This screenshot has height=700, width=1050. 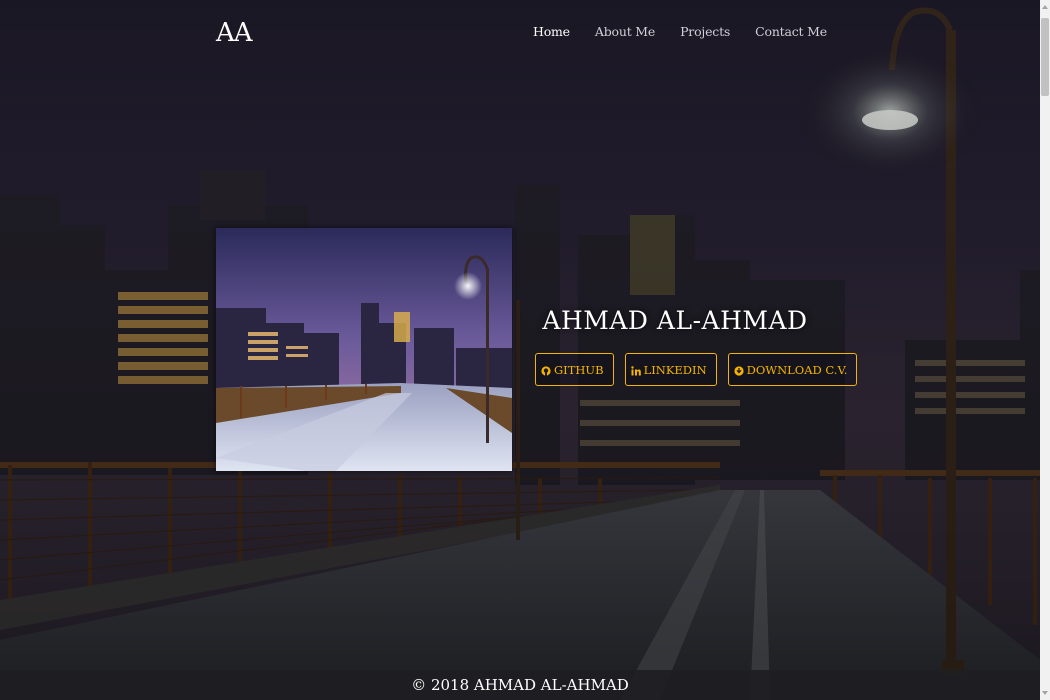 What do you see at coordinates (1045, 57) in the screenshot?
I see `scroll-thumb` at bounding box center [1045, 57].